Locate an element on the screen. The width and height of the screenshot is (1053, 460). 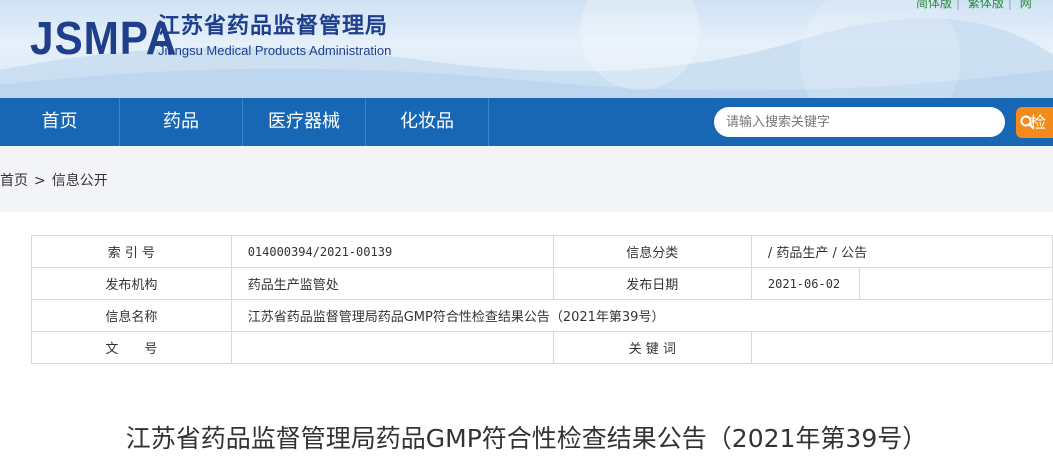
breadcrumb: 首页 > 信息公开 is located at coordinates (54, 180).